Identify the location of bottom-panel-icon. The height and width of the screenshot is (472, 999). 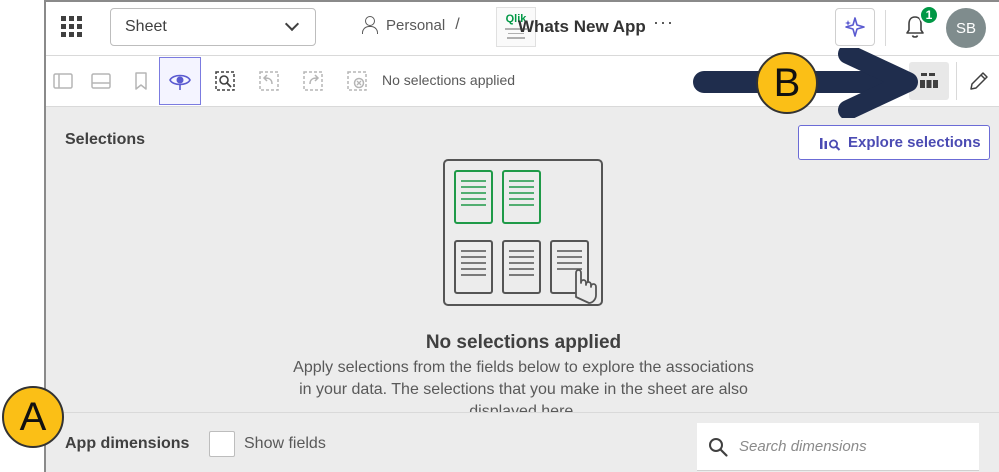
(101, 81).